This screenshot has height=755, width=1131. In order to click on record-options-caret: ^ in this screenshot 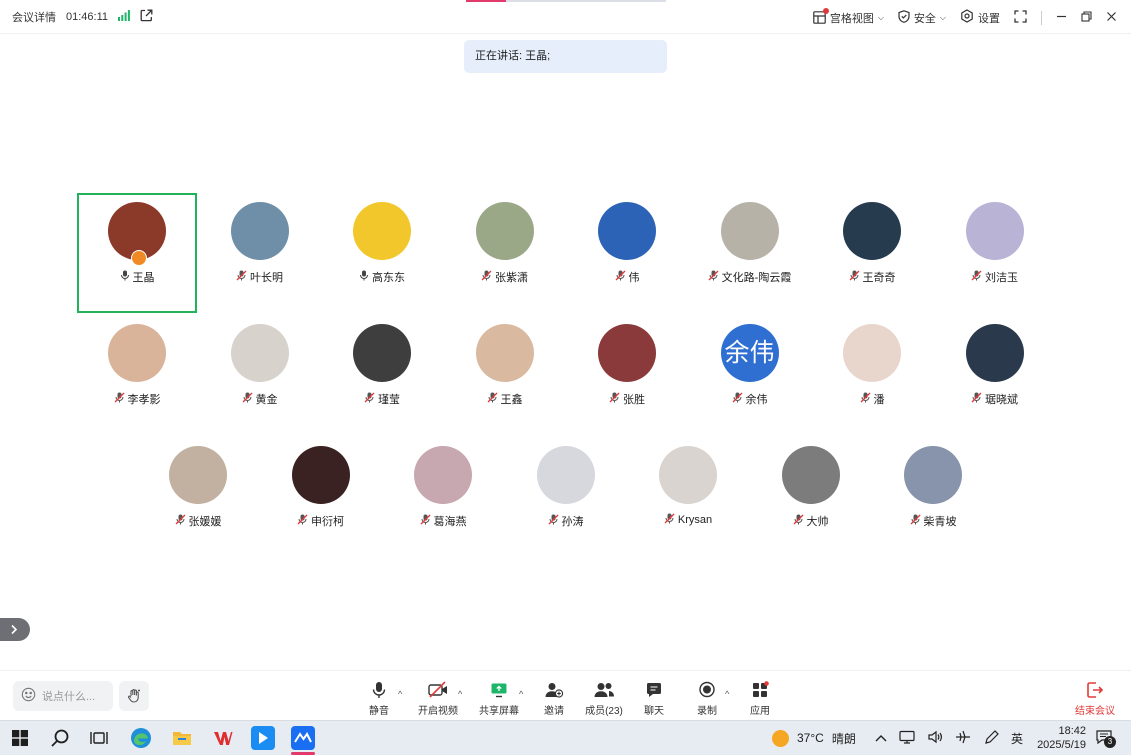, I will do `click(727, 694)`.